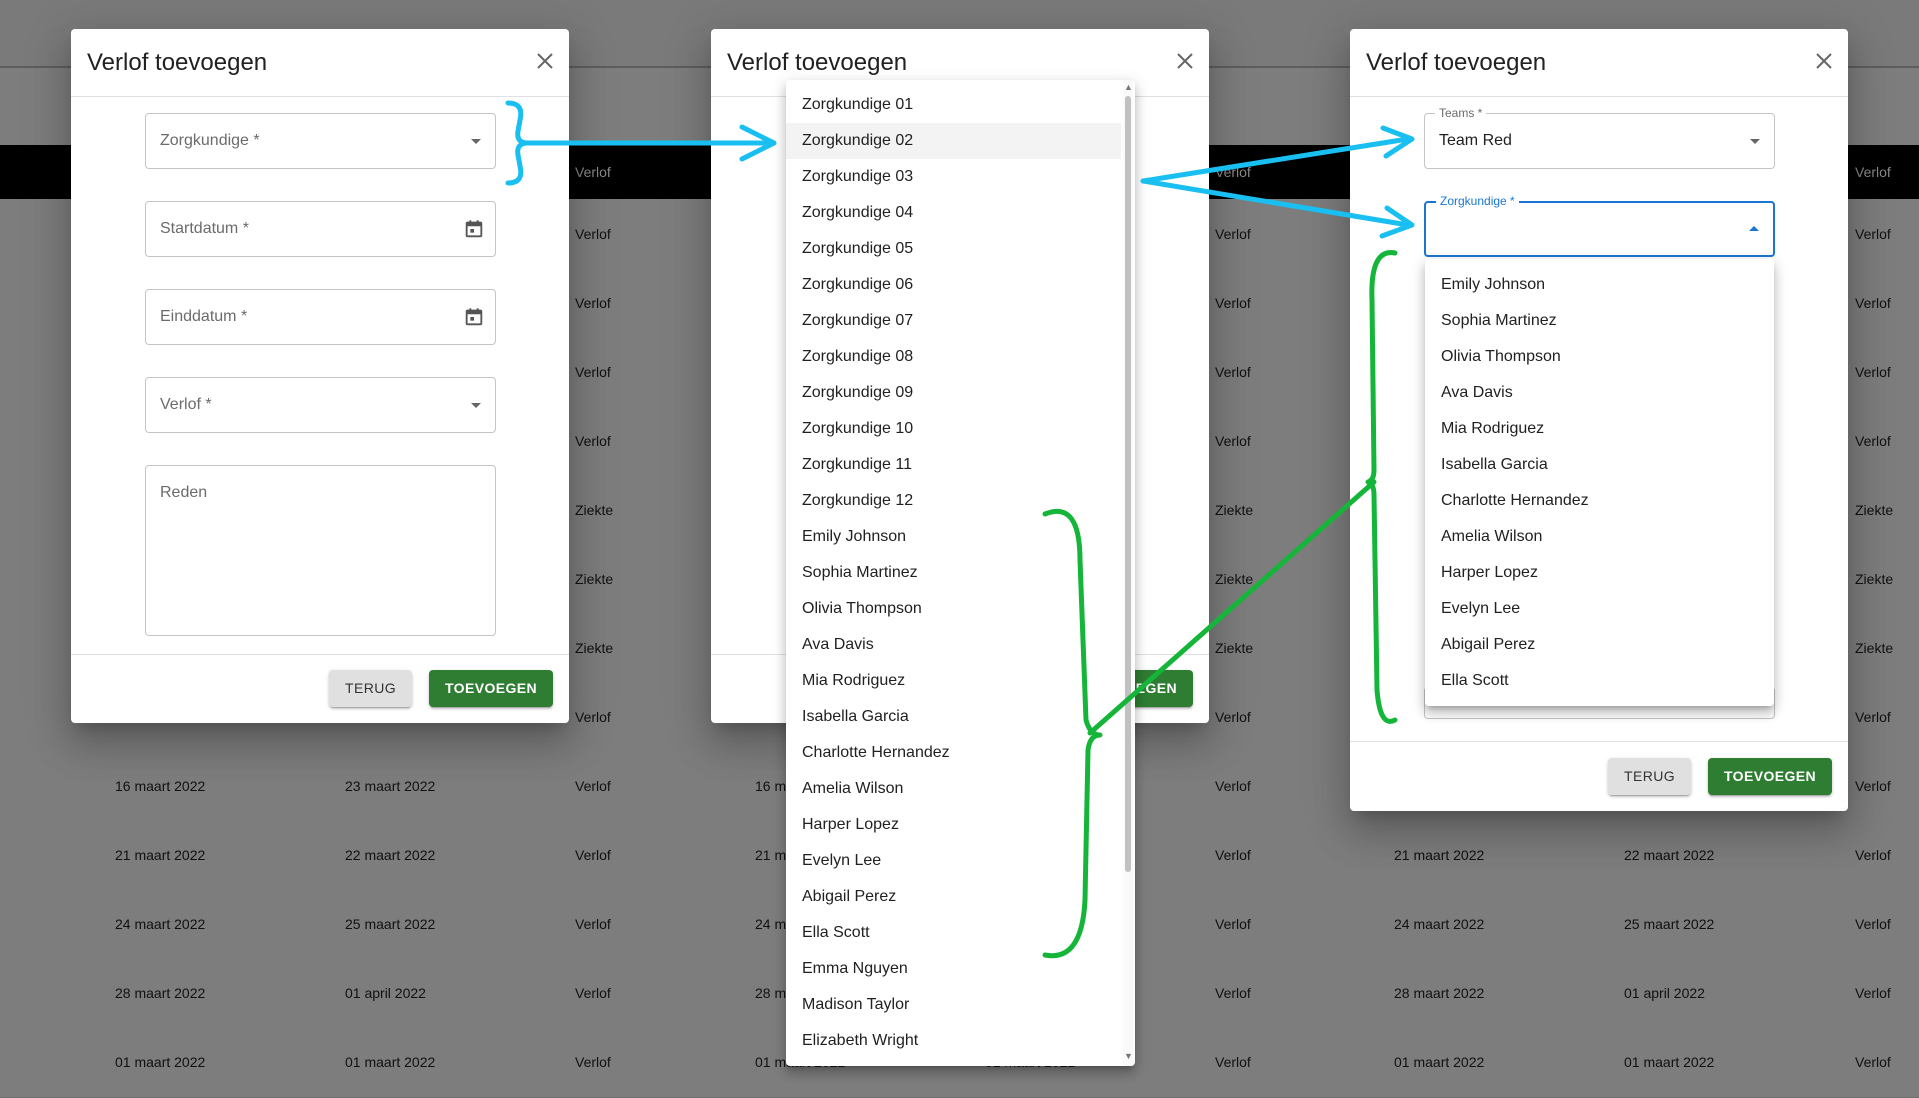  I want to click on reden-textarea: Reden, so click(320, 550).